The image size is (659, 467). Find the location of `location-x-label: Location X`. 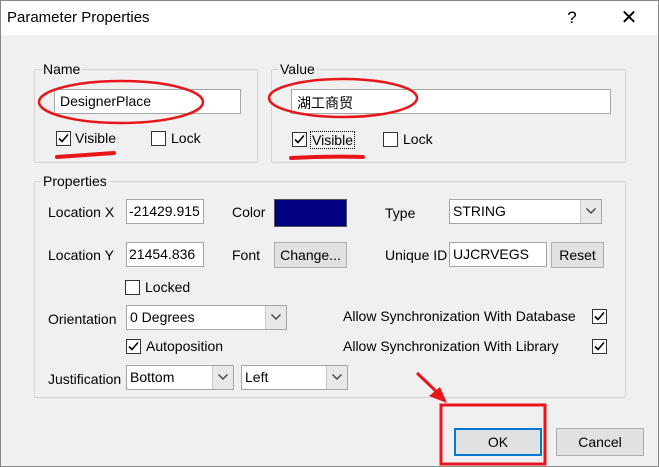

location-x-label: Location X is located at coordinates (81, 212).